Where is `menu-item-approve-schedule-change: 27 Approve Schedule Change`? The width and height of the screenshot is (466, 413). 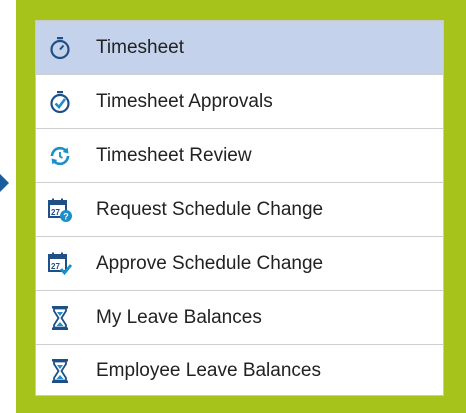 menu-item-approve-schedule-change: 27 Approve Schedule Change is located at coordinates (239, 264).